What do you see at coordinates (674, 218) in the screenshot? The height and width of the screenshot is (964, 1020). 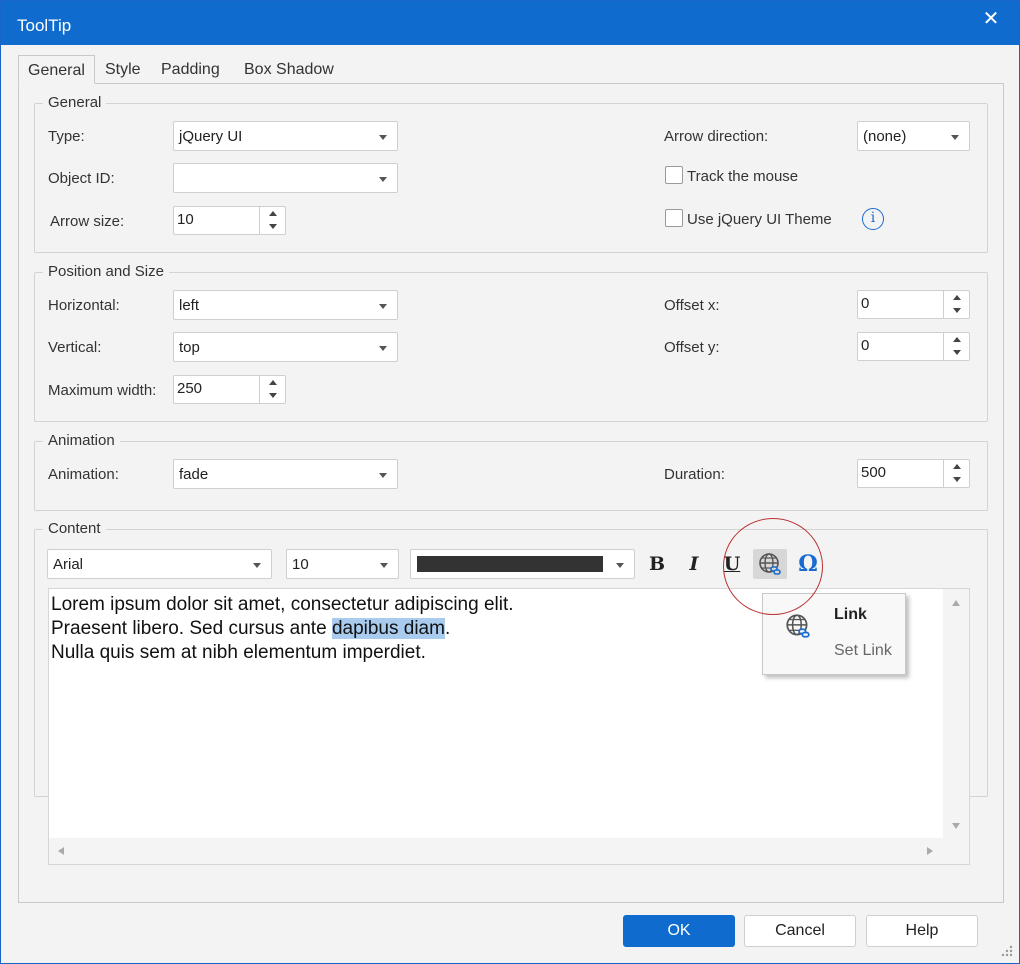 I see `use-theme-checkbox` at bounding box center [674, 218].